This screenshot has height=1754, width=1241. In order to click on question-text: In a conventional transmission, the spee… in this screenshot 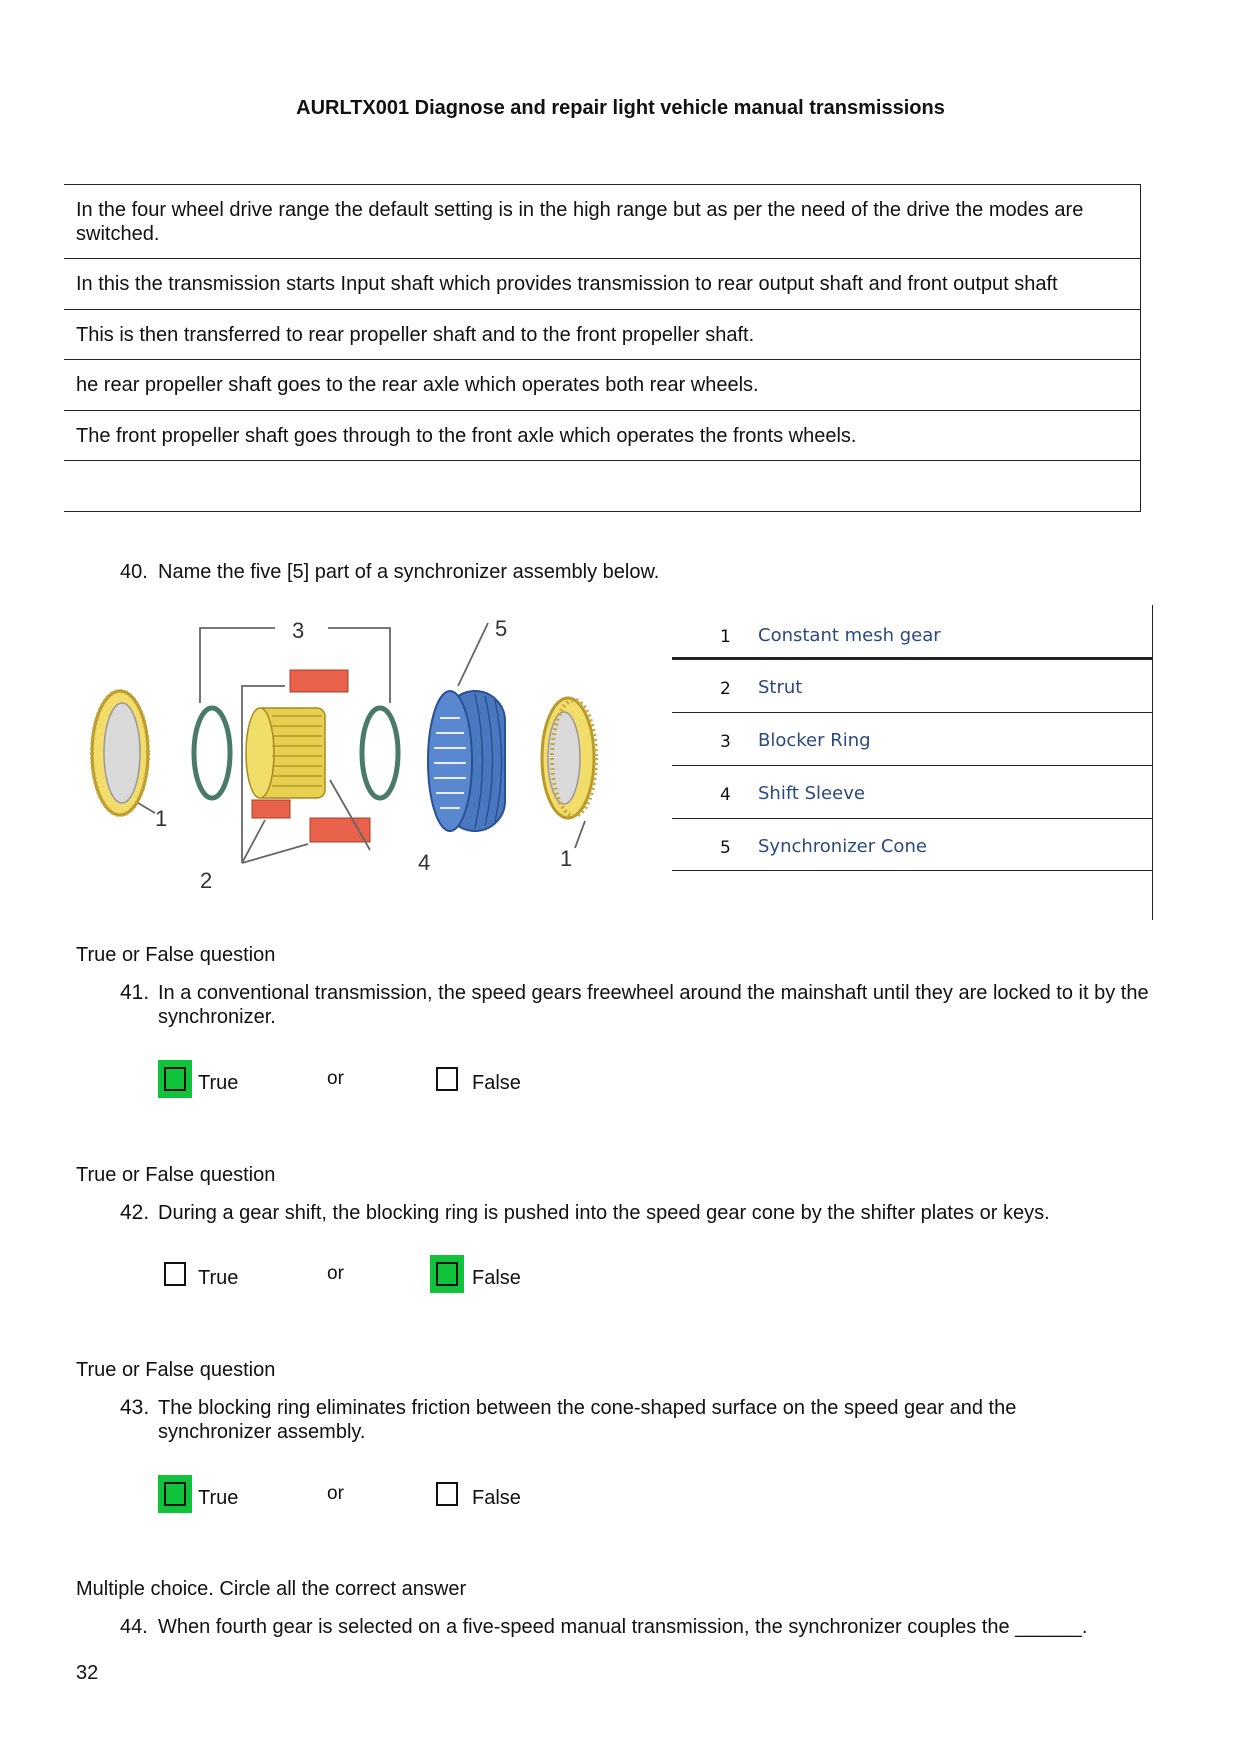, I will do `click(653, 1005)`.